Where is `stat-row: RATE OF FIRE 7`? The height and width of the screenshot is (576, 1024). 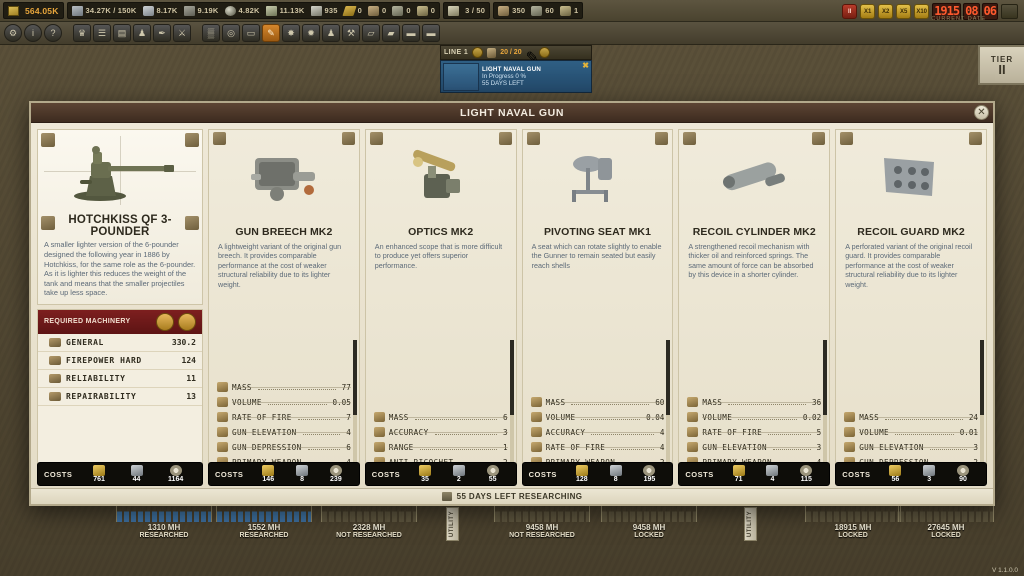 stat-row: RATE OF FIRE 7 is located at coordinates (284, 414).